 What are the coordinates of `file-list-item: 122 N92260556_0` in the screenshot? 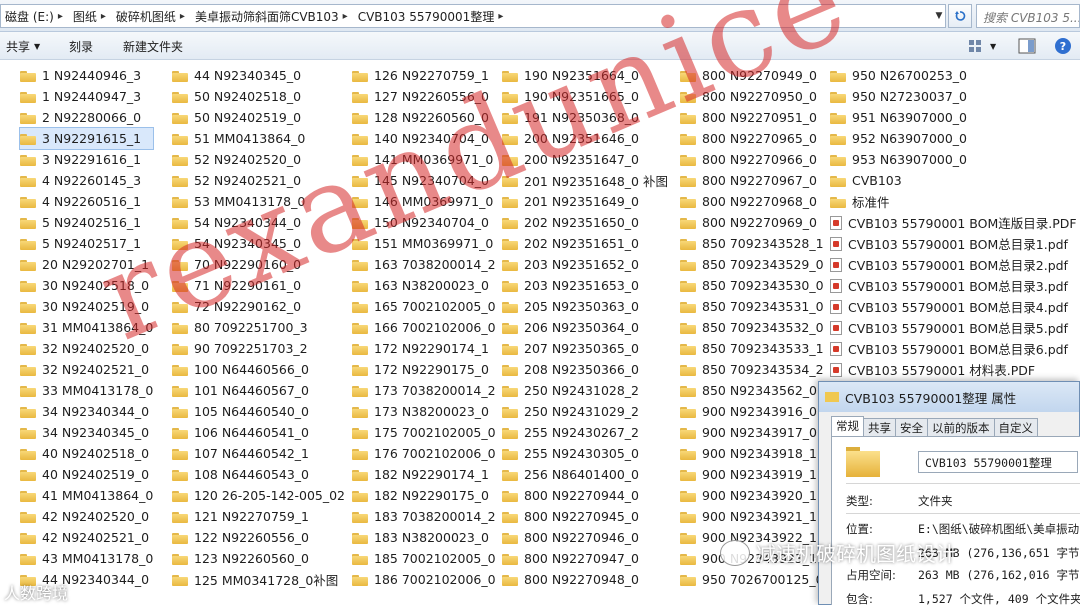 It's located at (258, 537).